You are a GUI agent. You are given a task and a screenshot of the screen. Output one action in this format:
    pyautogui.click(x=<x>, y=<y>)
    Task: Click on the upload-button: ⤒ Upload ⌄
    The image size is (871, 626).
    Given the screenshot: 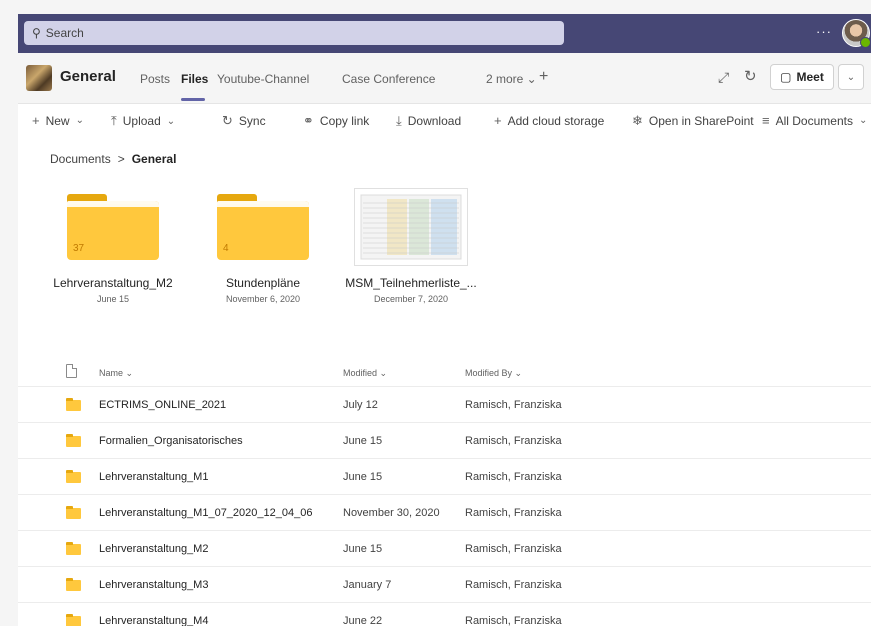 What is the action you would take?
    pyautogui.click(x=143, y=121)
    